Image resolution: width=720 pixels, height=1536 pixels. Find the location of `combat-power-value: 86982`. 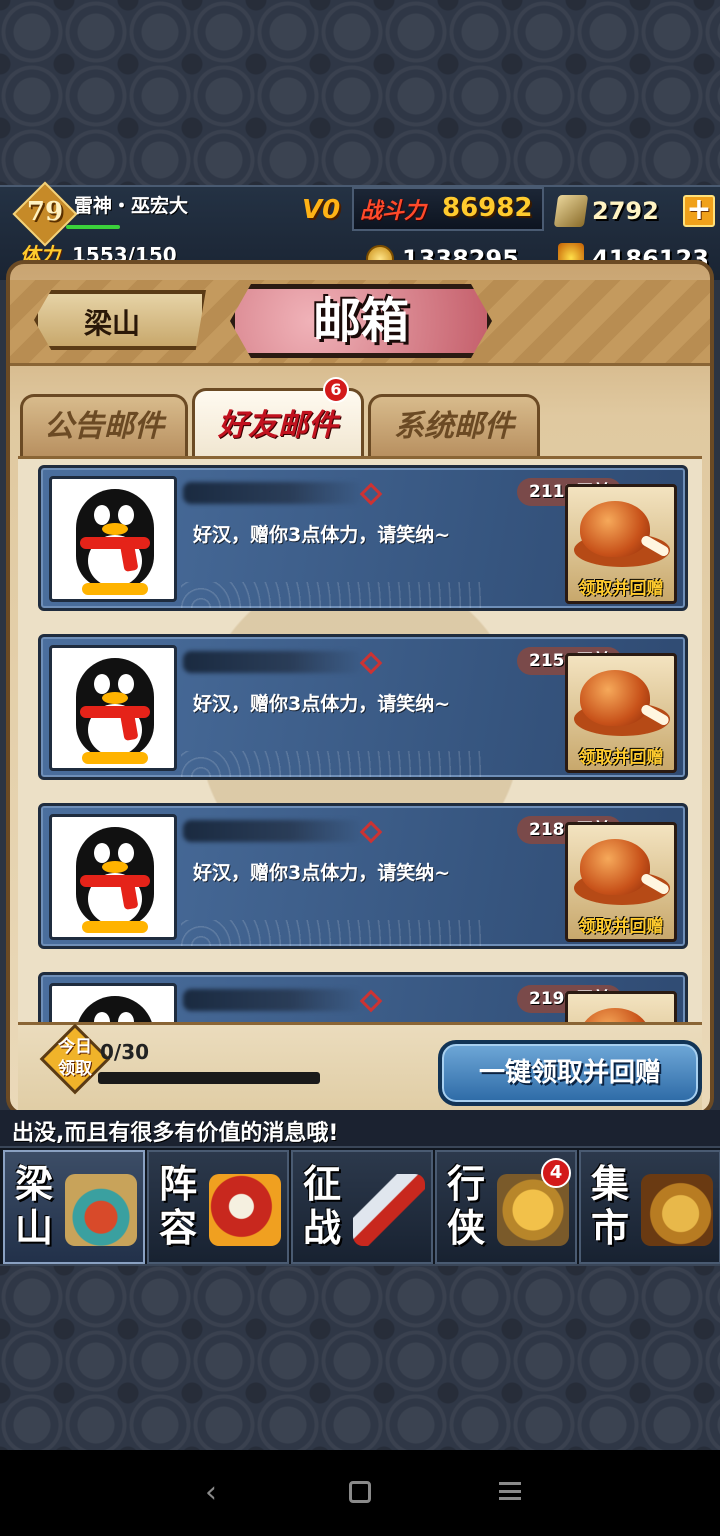

combat-power-value: 86982 is located at coordinates (487, 208).